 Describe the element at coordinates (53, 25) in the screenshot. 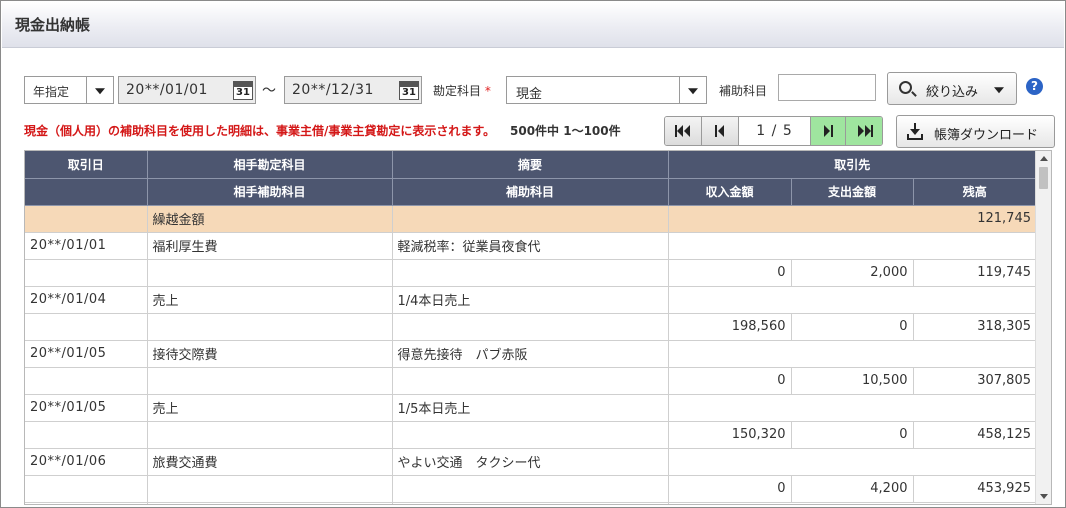

I see `page-title: 現金出納帳` at that location.